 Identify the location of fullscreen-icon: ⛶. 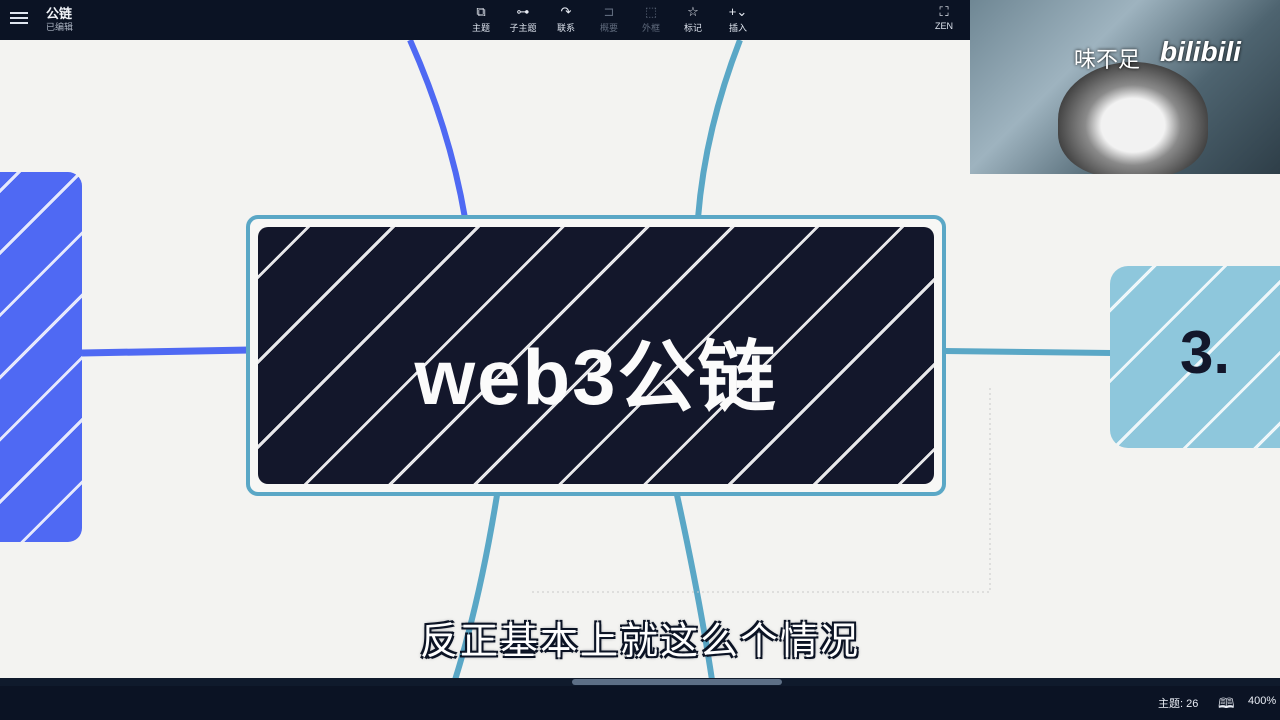
(944, 11).